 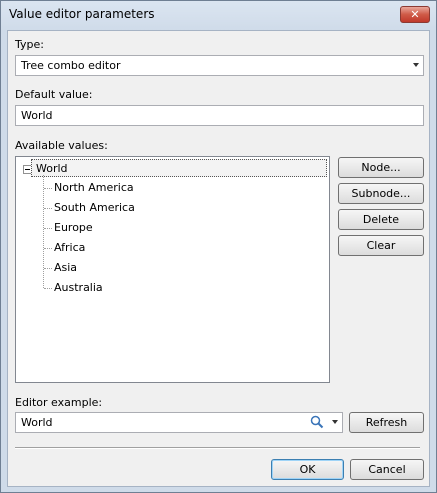 What do you see at coordinates (37, 422) in the screenshot?
I see `editor-example-value: World` at bounding box center [37, 422].